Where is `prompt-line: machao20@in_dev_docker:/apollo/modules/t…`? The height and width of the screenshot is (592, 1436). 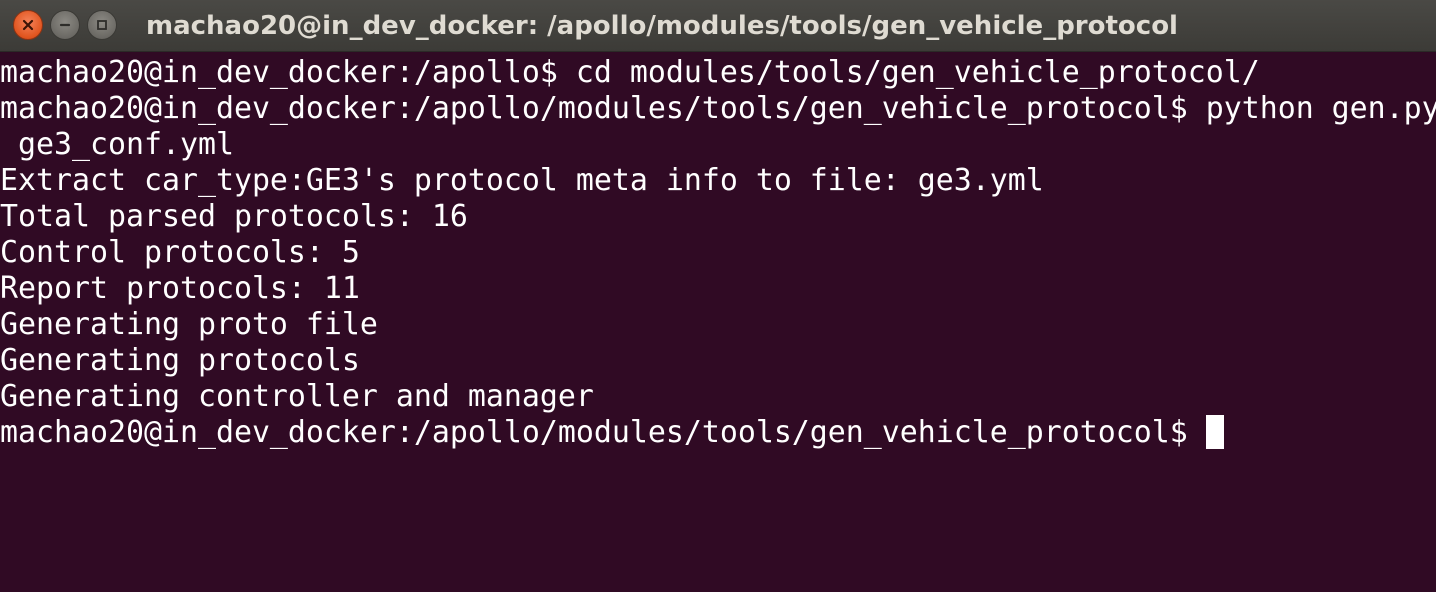 prompt-line: machao20@in_dev_docker:/apollo/modules/t… is located at coordinates (718, 433).